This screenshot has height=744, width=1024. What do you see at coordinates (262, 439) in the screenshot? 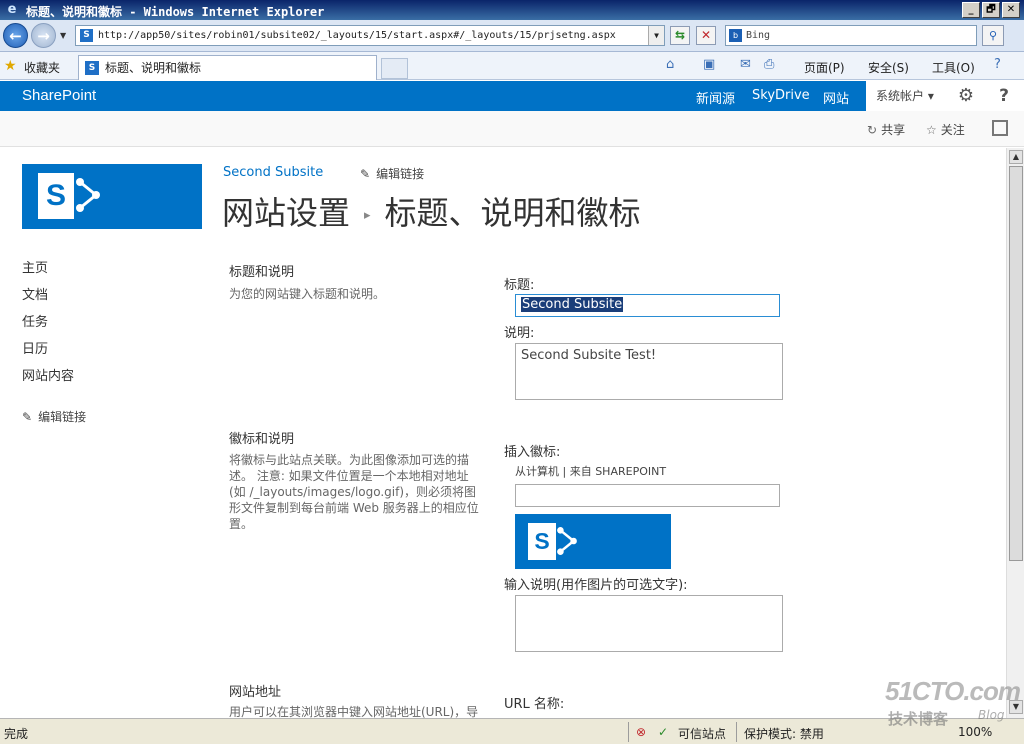
I see `section-logo-heading: 徽标和说明` at bounding box center [262, 439].